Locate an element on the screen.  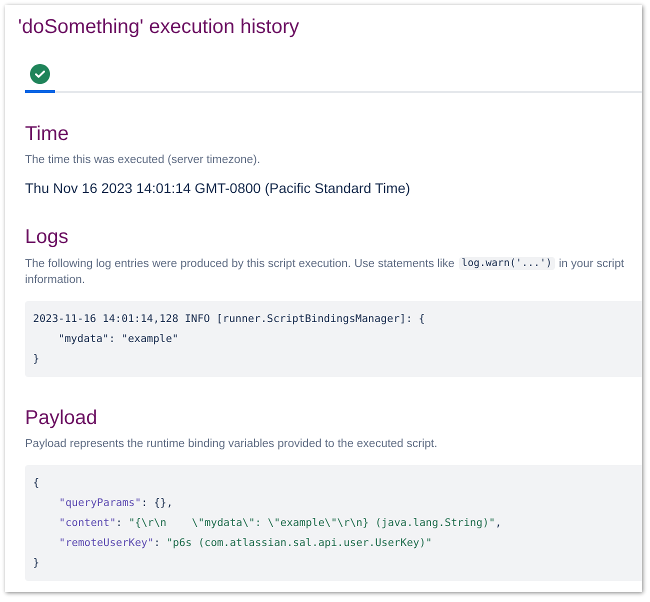
inline-code: log.warn('...') is located at coordinates (506, 263).